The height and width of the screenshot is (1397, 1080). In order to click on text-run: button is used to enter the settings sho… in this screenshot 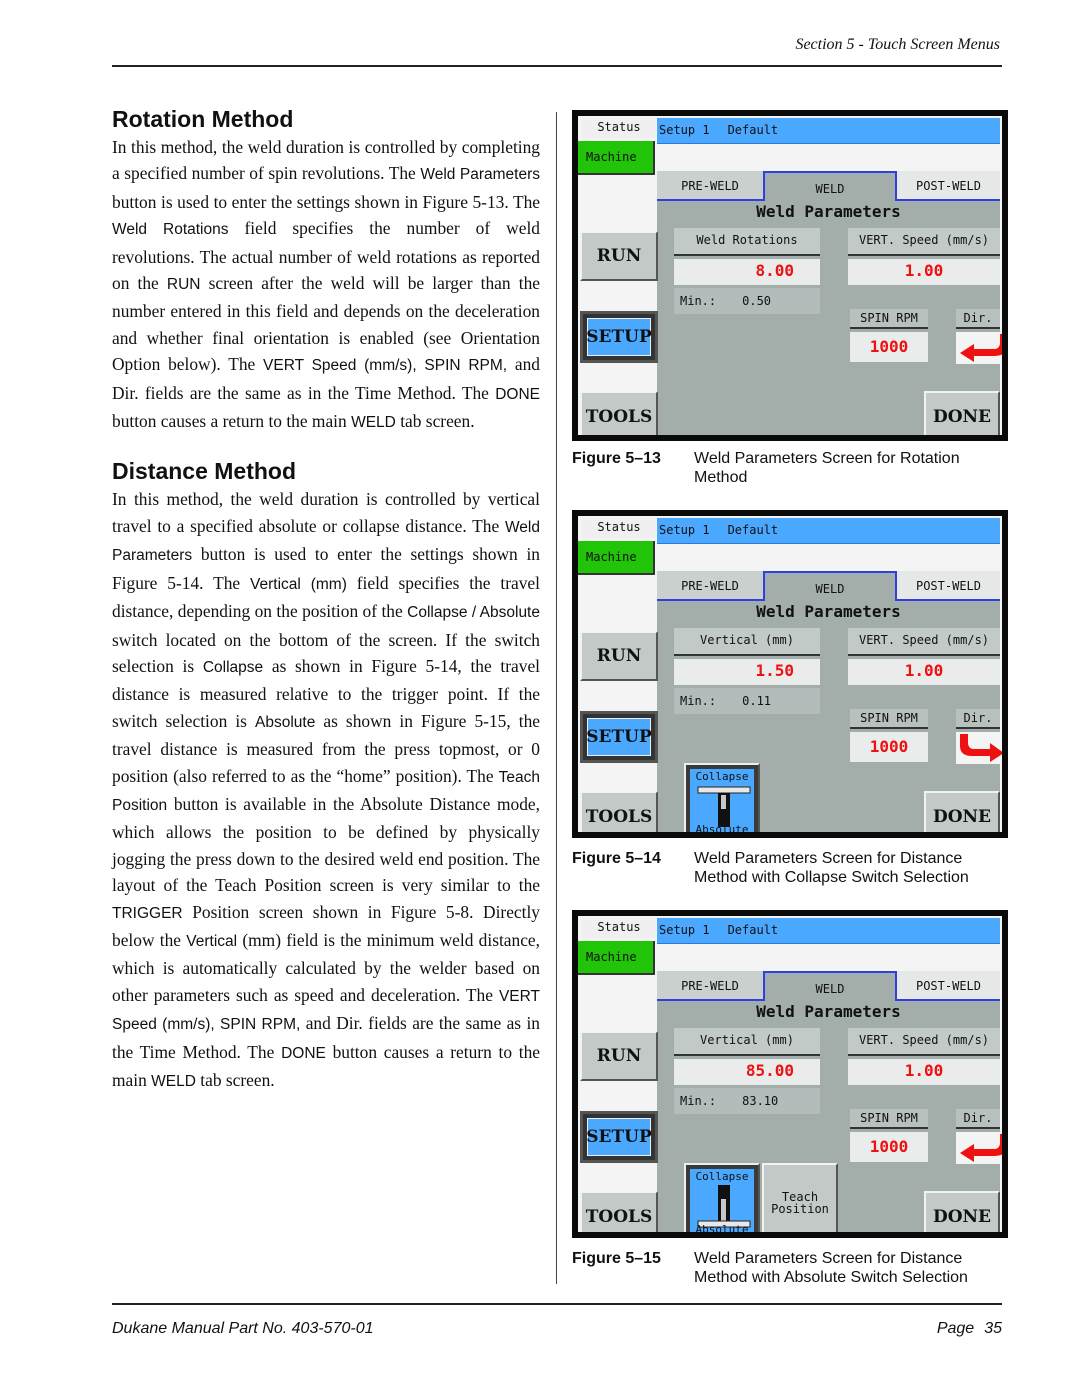, I will do `click(326, 201)`.